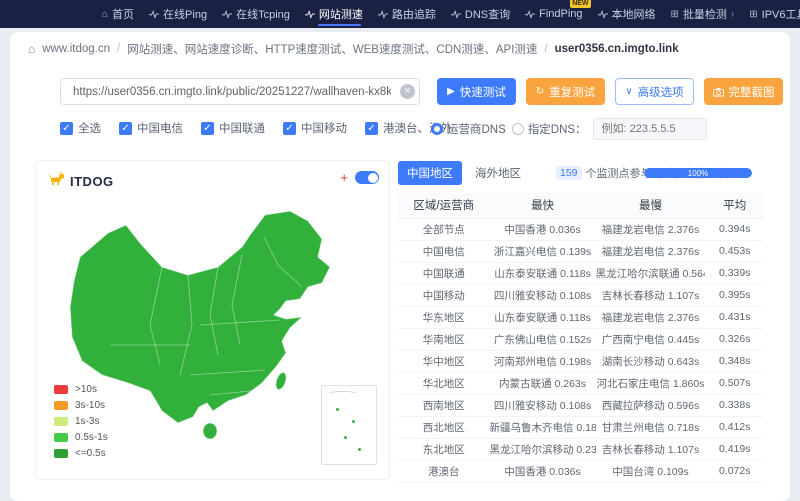 Image resolution: width=800 pixels, height=501 pixels. Describe the element at coordinates (76, 49) in the screenshot. I see `breadcrumb-site-link: www.itdog.cn` at that location.